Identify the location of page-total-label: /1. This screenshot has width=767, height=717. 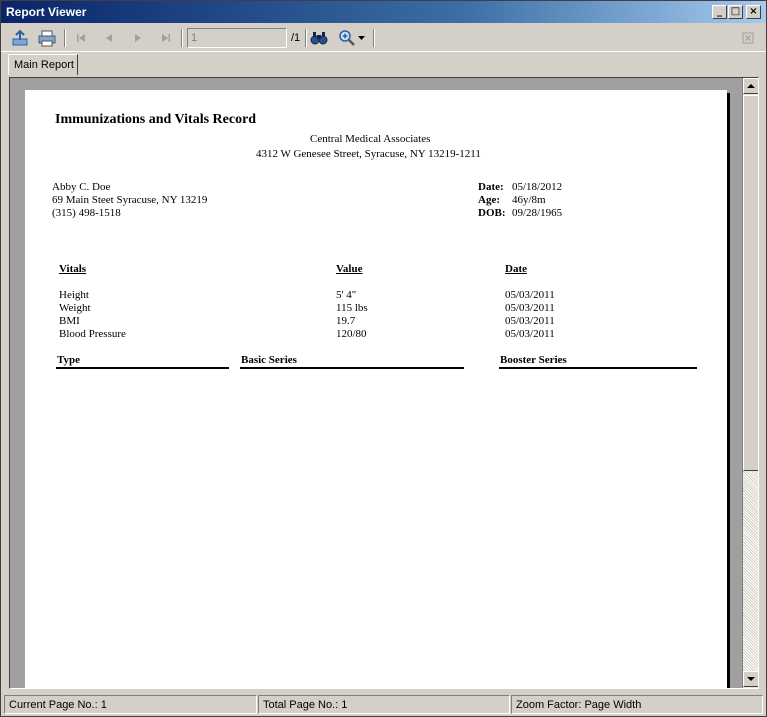
(296, 38).